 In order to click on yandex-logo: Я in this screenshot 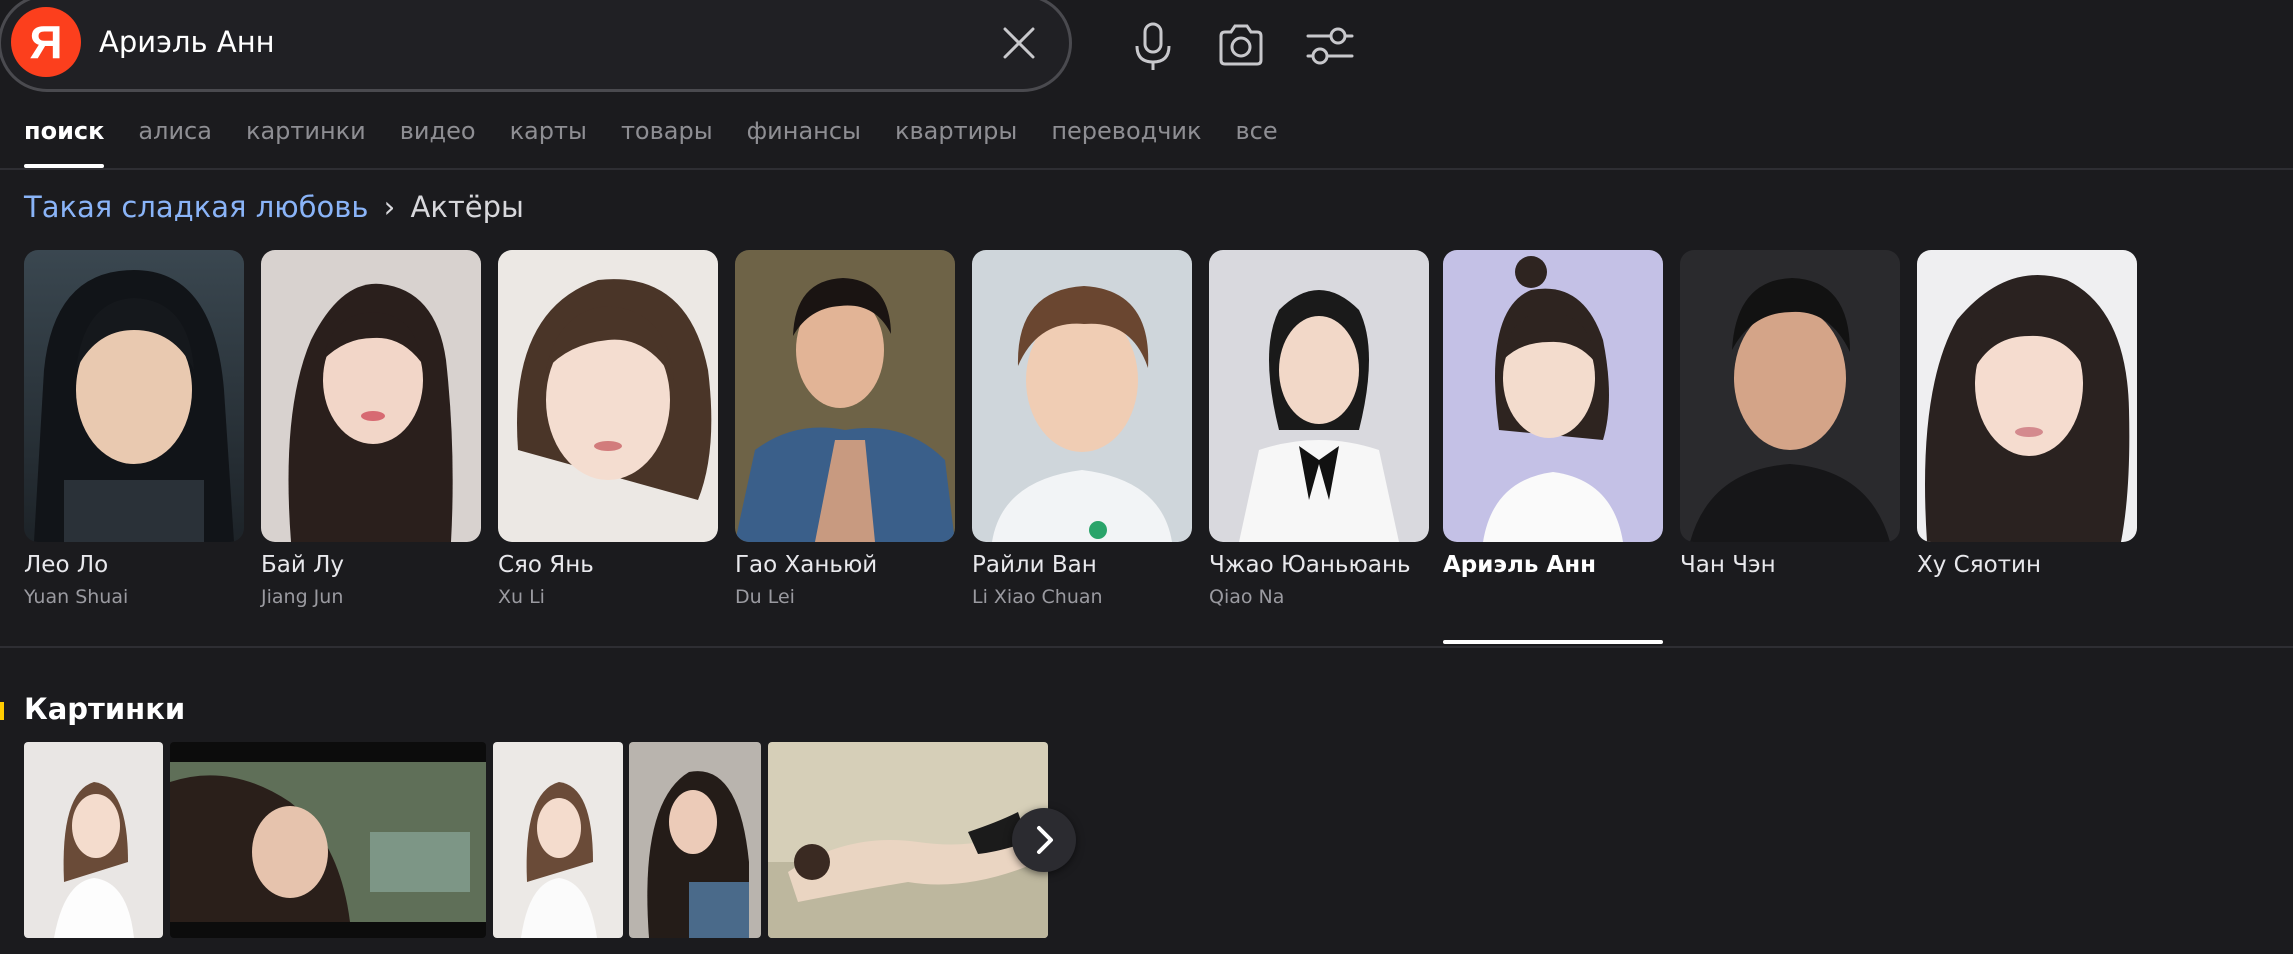, I will do `click(46, 42)`.